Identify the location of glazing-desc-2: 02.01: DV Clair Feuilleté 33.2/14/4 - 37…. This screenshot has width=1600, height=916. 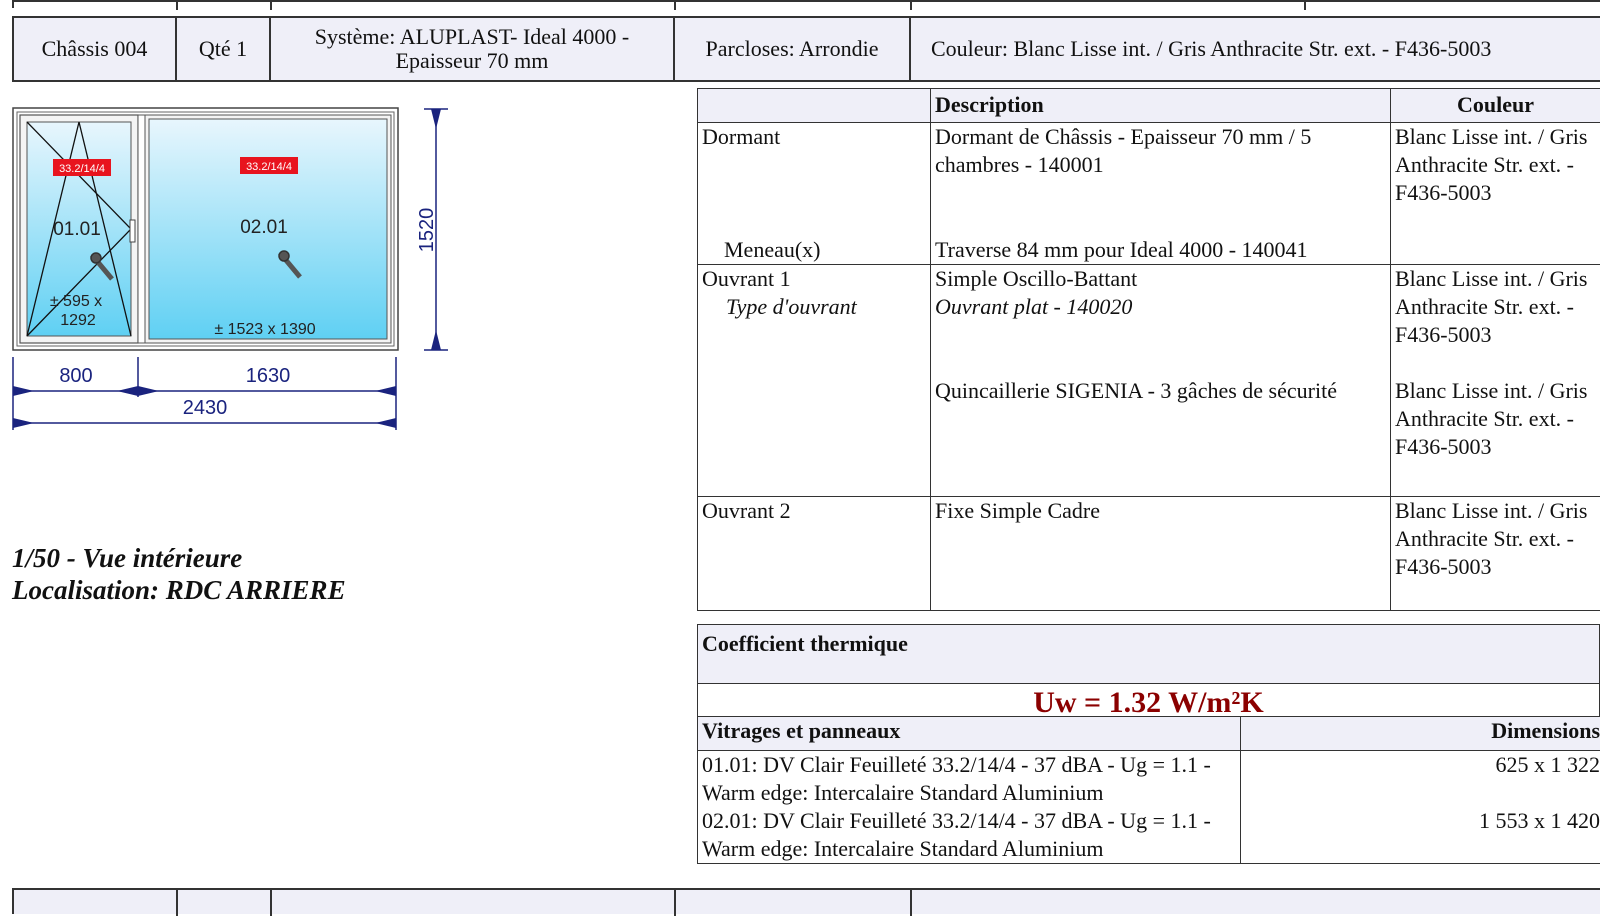
(969, 835).